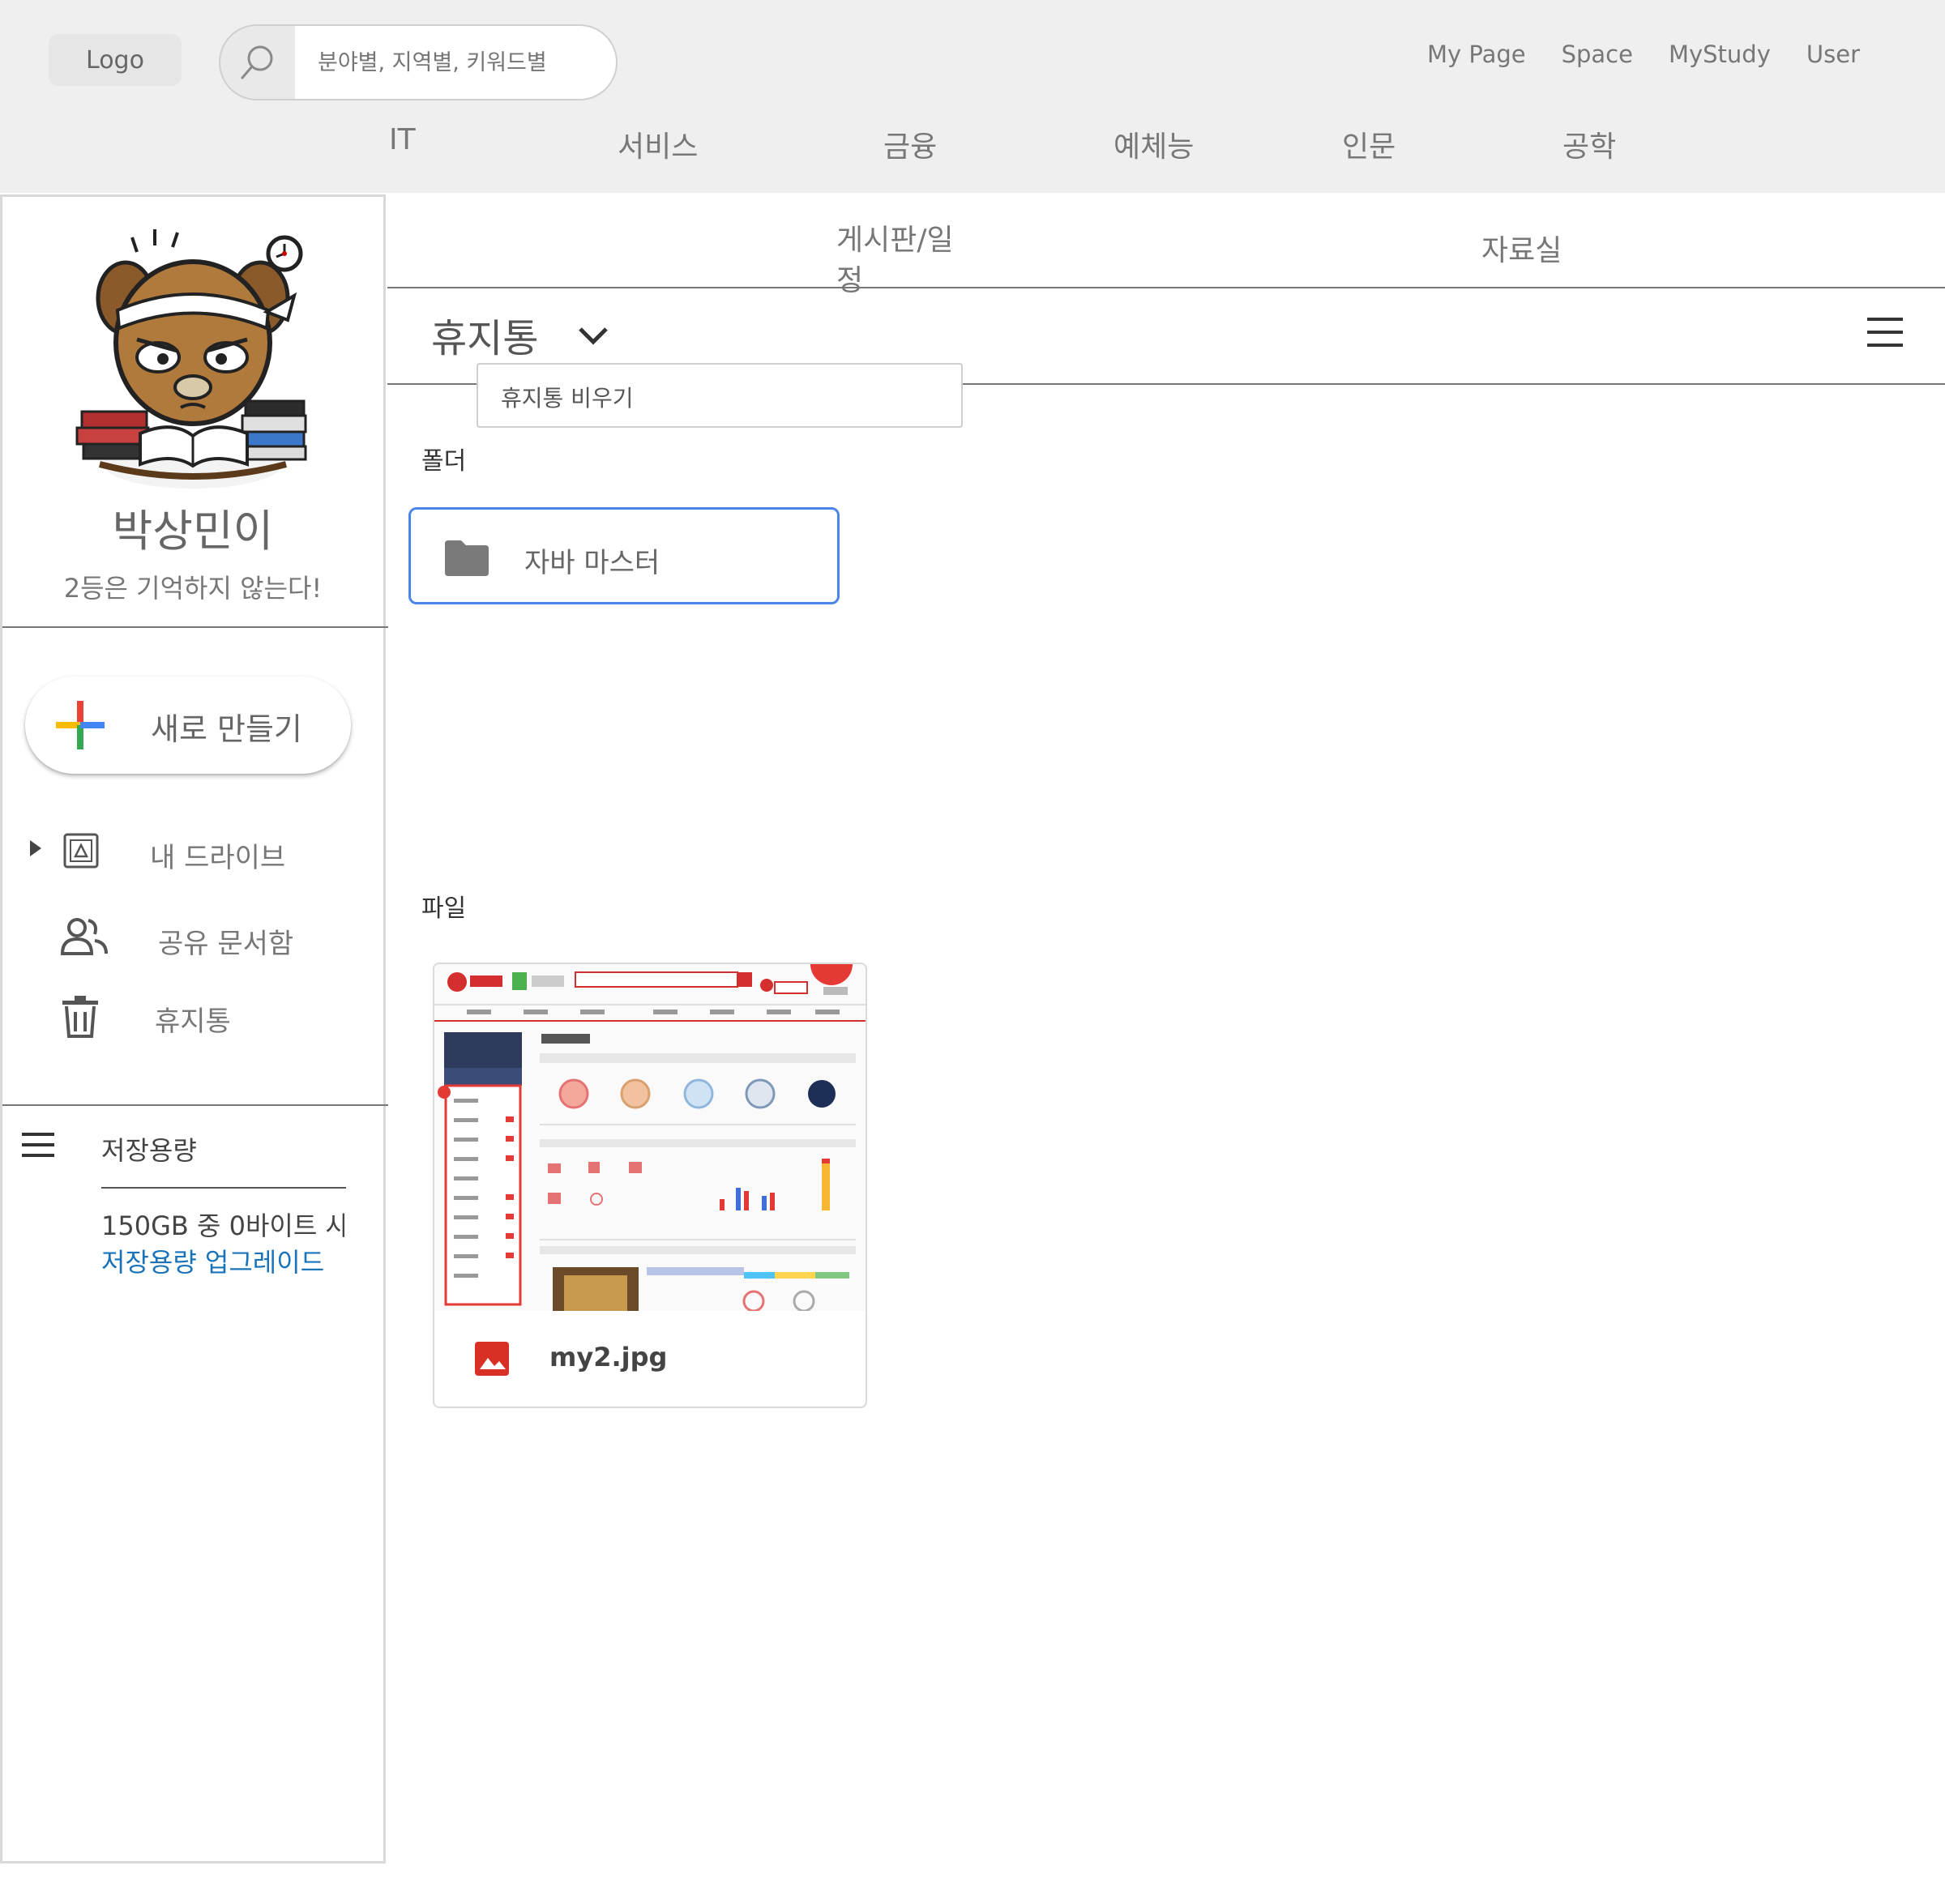 This screenshot has width=1945, height=1904. Describe the element at coordinates (257, 63) in the screenshot. I see `search-icon` at that location.